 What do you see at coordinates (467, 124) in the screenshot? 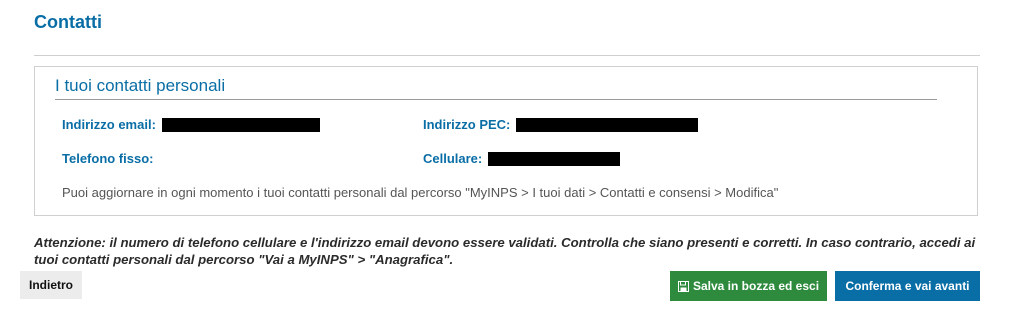
I see `pec-label: Indirizzo PEC:` at bounding box center [467, 124].